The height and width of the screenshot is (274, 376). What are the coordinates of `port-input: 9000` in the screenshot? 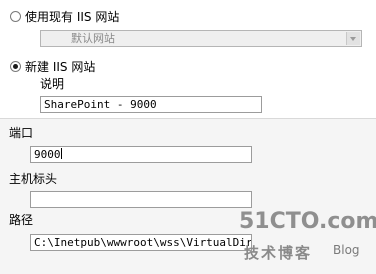 It's located at (141, 154).